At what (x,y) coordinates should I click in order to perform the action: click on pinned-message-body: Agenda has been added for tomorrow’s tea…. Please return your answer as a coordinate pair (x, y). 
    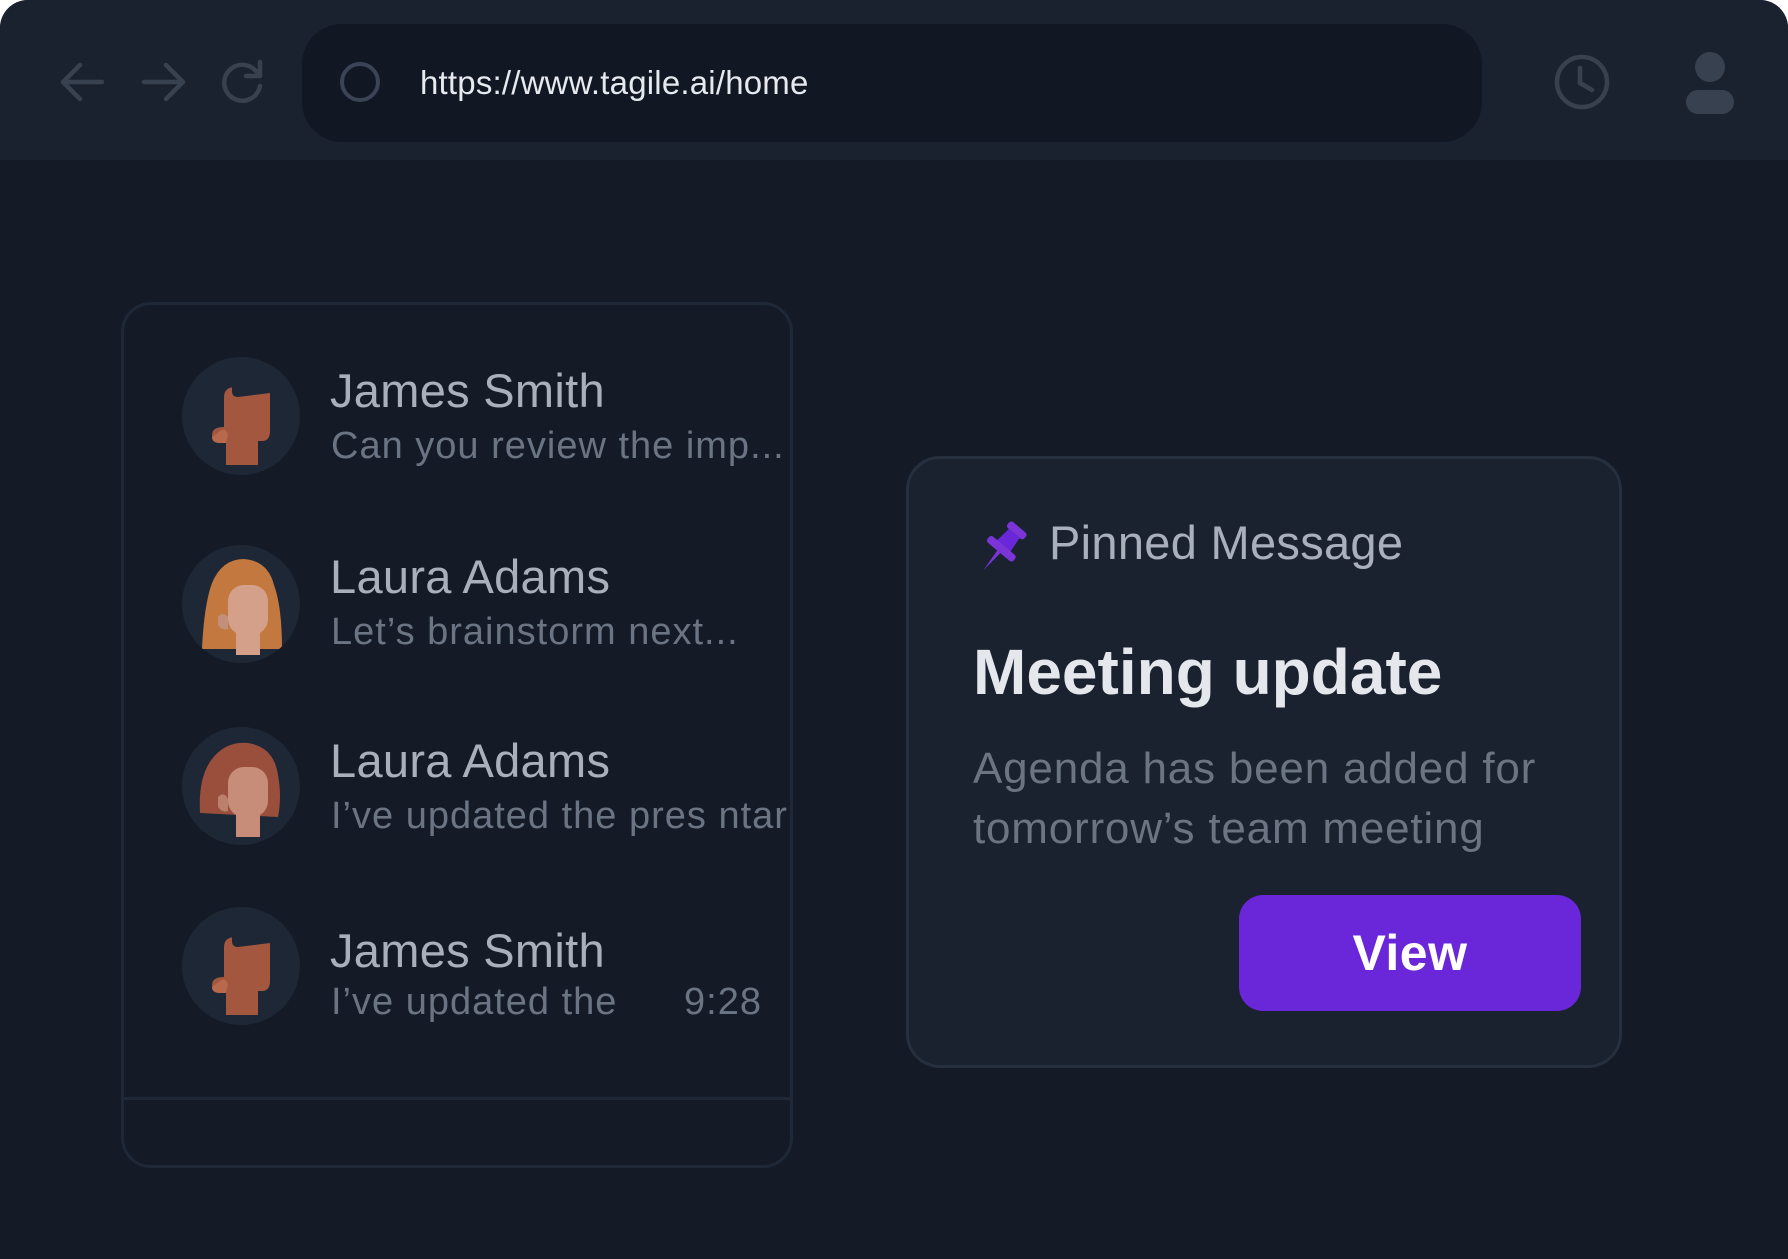
    Looking at the image, I should click on (1255, 798).